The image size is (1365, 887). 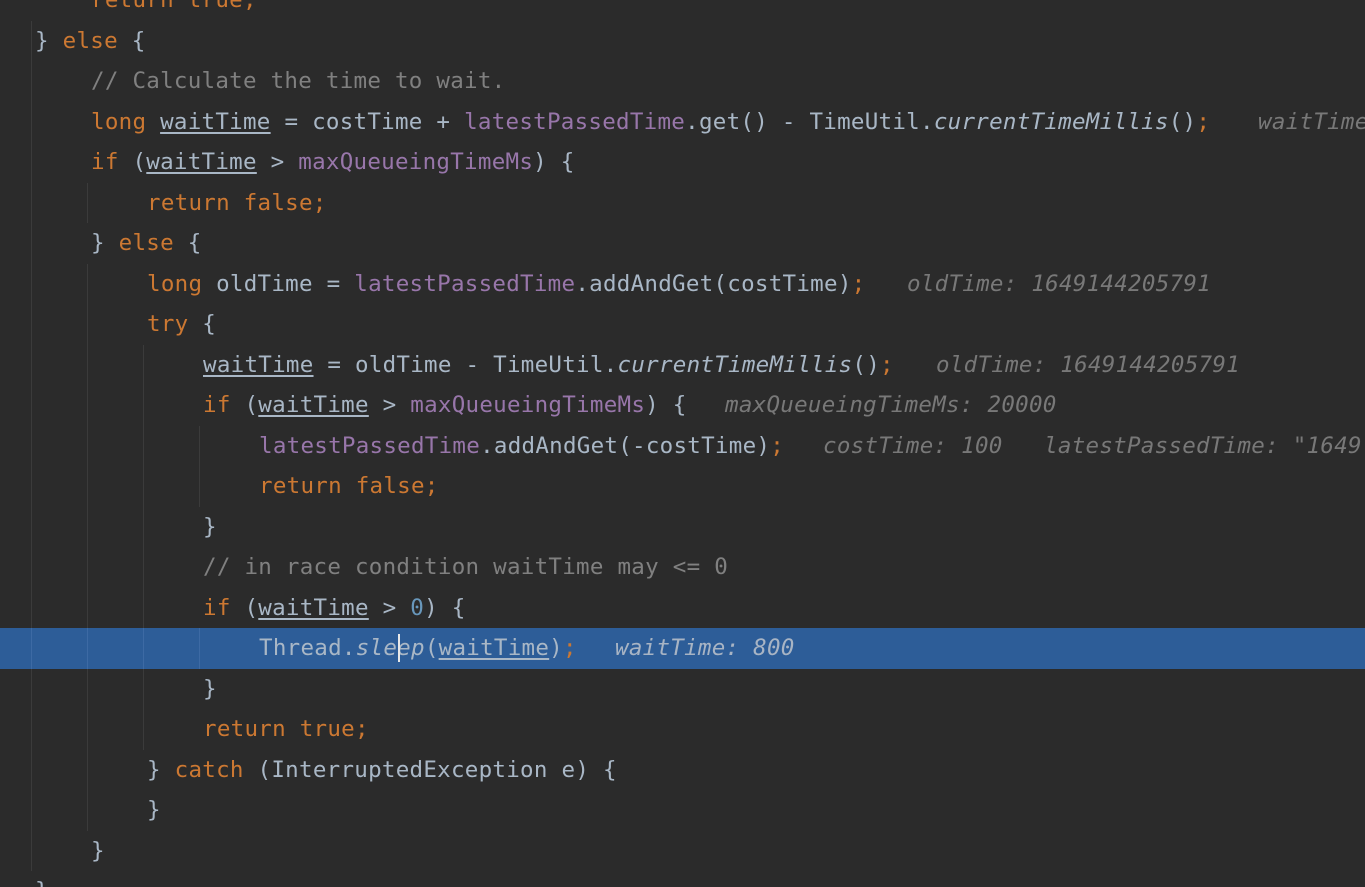 What do you see at coordinates (682, 81) in the screenshot?
I see `code-line: // Calculate the time to wait.` at bounding box center [682, 81].